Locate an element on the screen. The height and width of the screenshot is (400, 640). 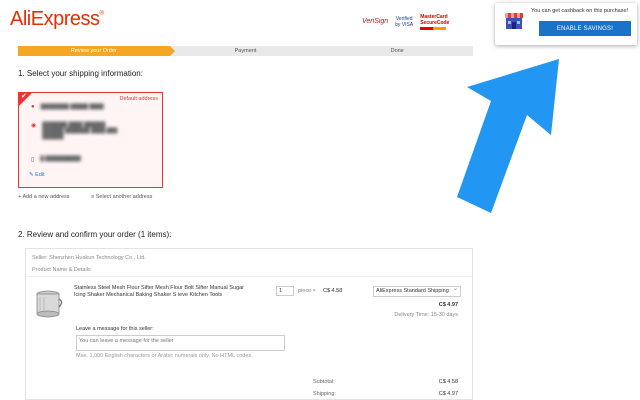
product-image is located at coordinates (49, 303).